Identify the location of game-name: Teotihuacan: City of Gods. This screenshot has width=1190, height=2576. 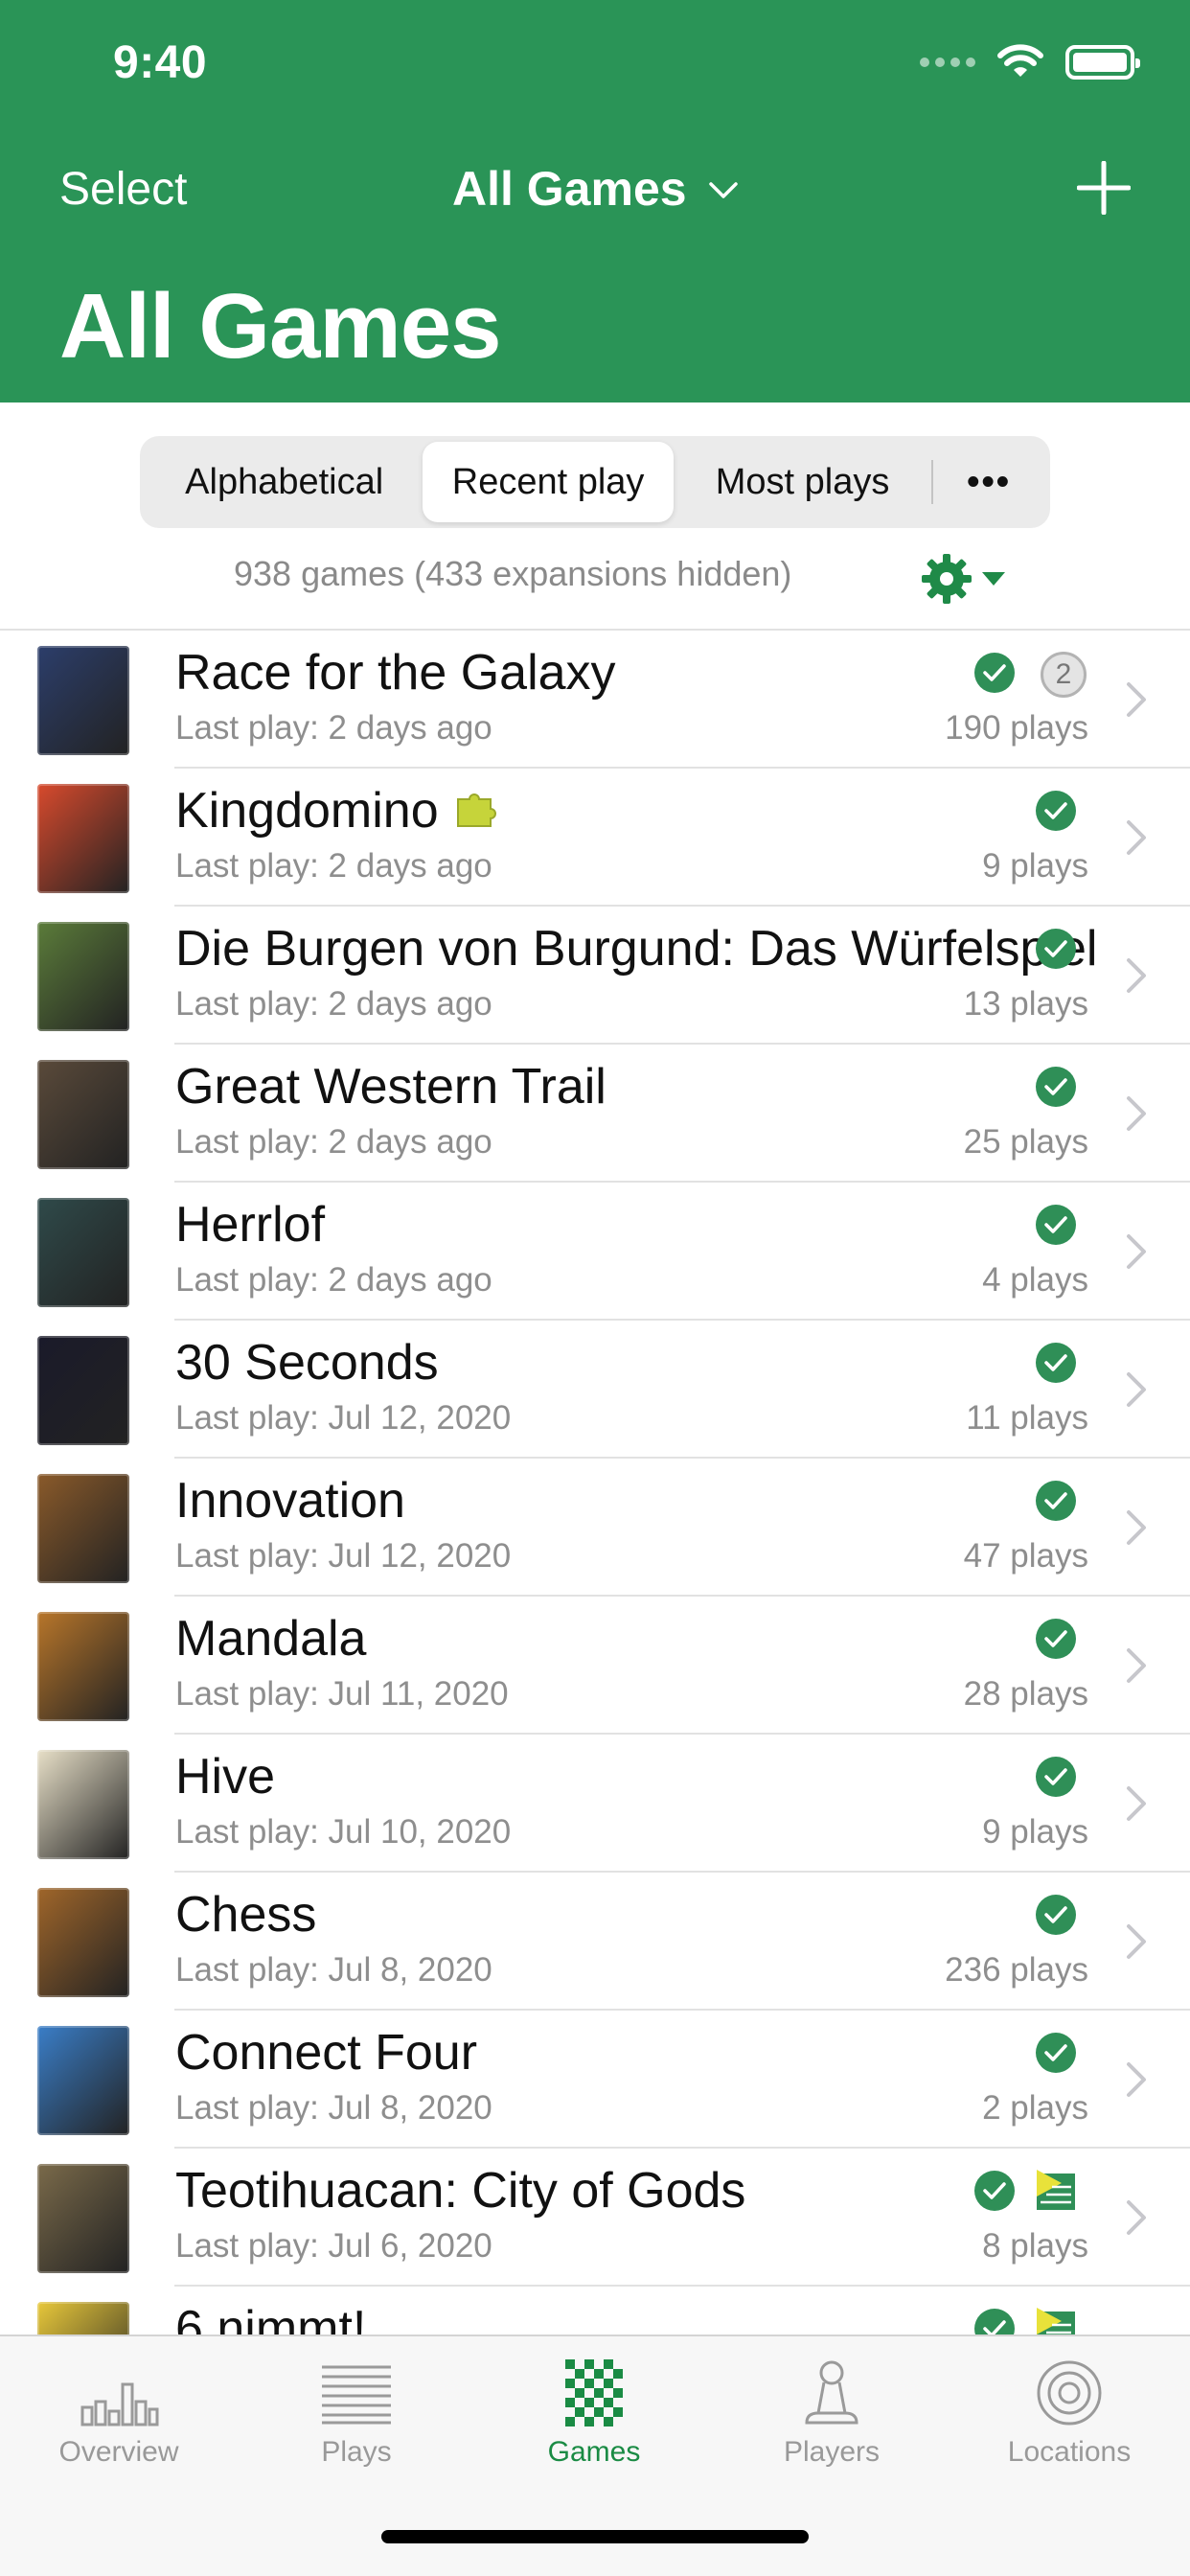
(460, 2191).